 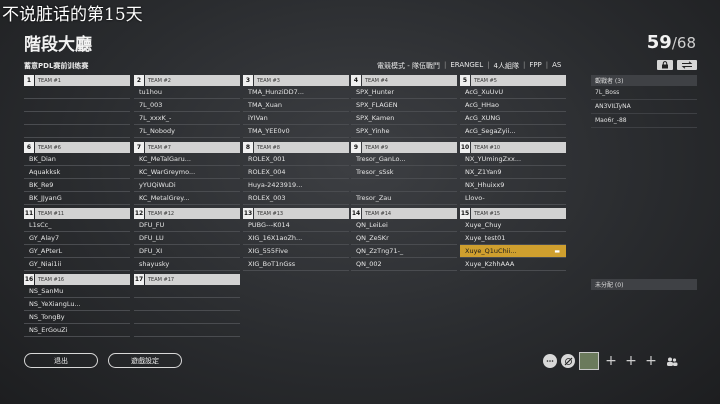 What do you see at coordinates (513, 185) in the screenshot?
I see `player-slot: NX_Hhuixx9` at bounding box center [513, 185].